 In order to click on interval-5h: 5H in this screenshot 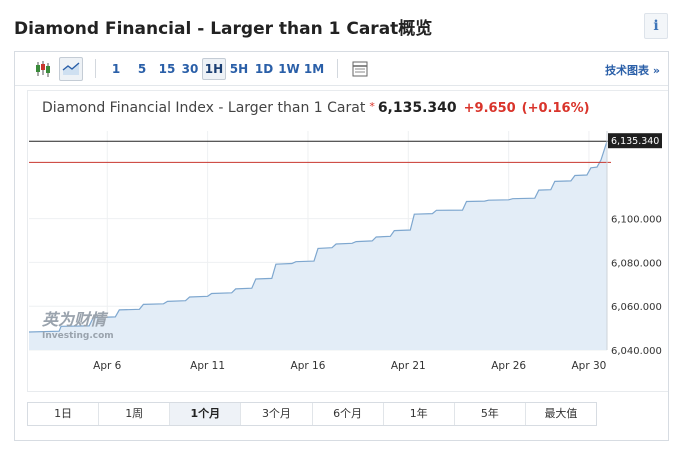, I will do `click(239, 69)`.